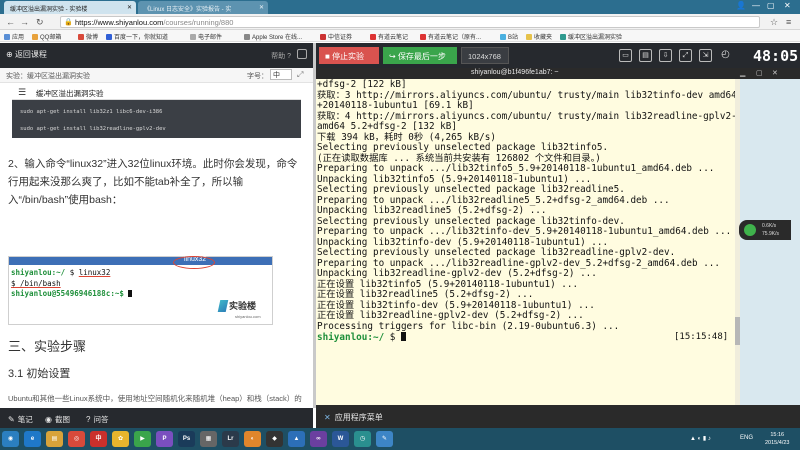 The height and width of the screenshot is (450, 800). What do you see at coordinates (340, 439) in the screenshot?
I see `word-icon: W` at bounding box center [340, 439].